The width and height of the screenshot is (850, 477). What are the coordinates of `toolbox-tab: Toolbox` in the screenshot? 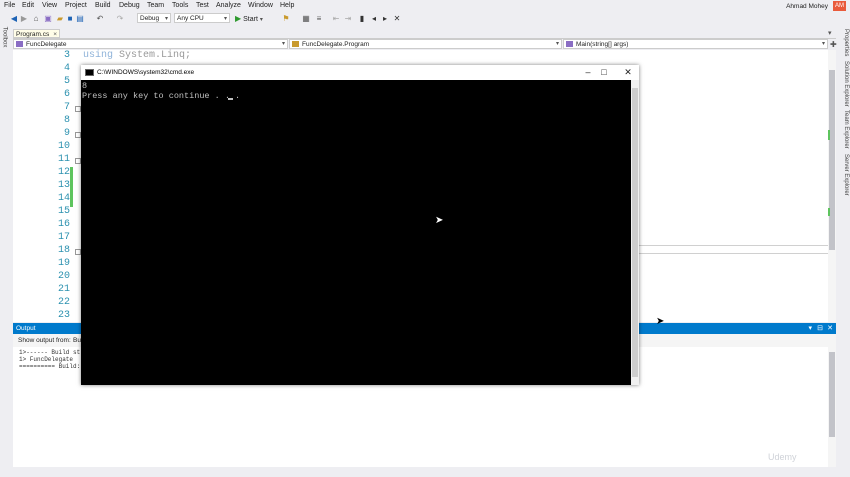 It's located at (4, 37).